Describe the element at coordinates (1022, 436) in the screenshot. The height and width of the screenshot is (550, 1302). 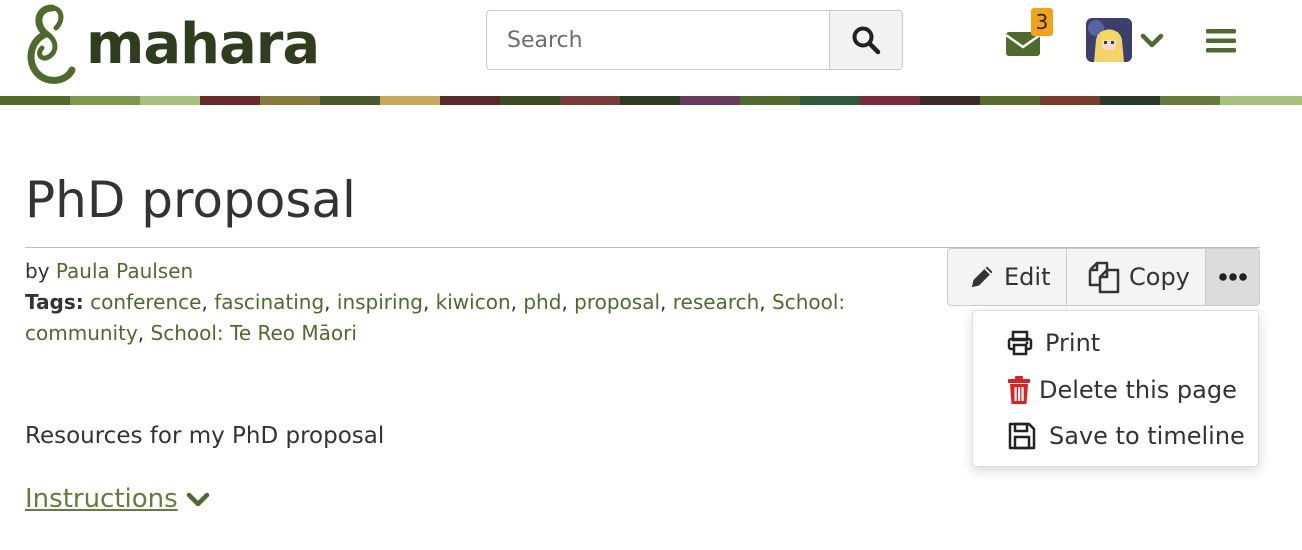
I see `floppy-icon` at that location.